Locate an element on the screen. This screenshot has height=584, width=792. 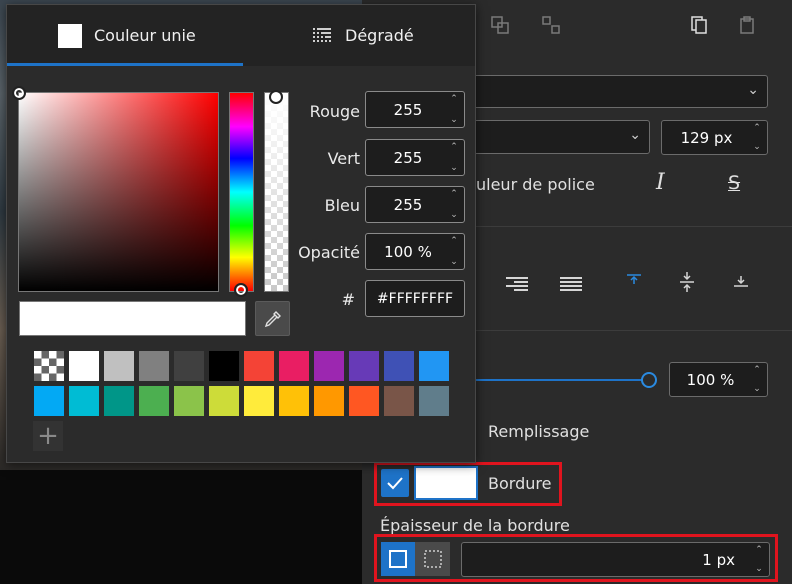
valign-top-icon is located at coordinates (634, 282).